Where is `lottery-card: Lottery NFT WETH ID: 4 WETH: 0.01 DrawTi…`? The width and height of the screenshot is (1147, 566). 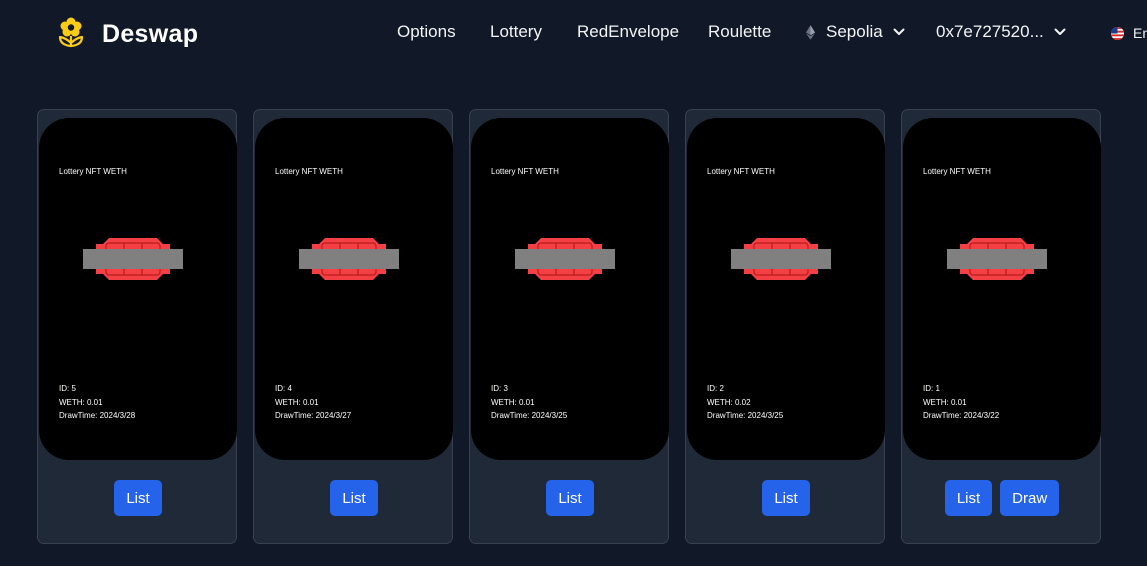
lottery-card: Lottery NFT WETH ID: 4 WETH: 0.01 DrawTi… is located at coordinates (353, 326).